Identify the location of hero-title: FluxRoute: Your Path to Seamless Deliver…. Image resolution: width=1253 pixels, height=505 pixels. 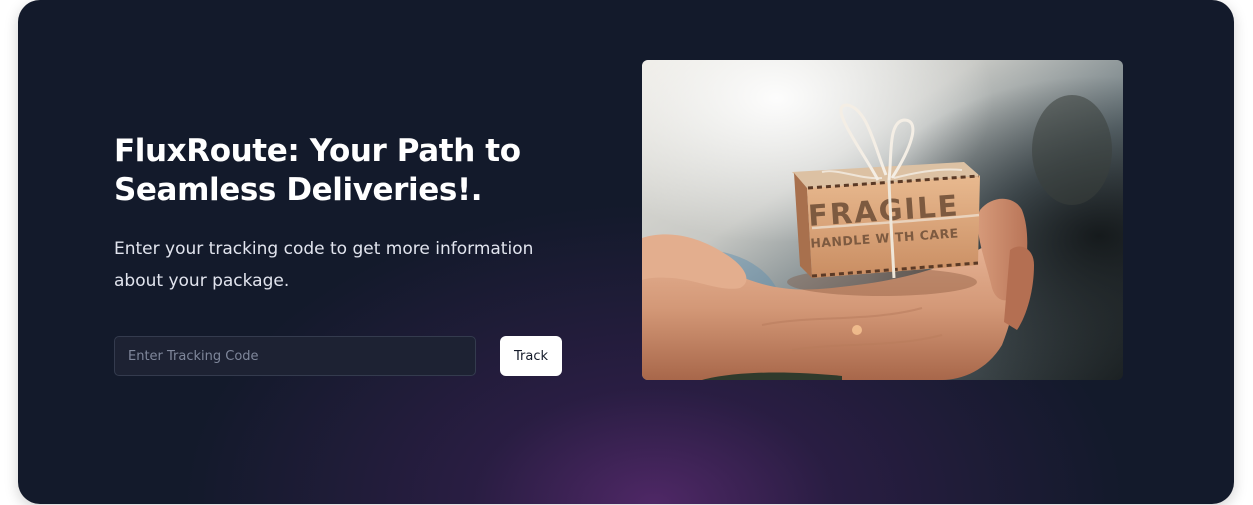
(317, 170).